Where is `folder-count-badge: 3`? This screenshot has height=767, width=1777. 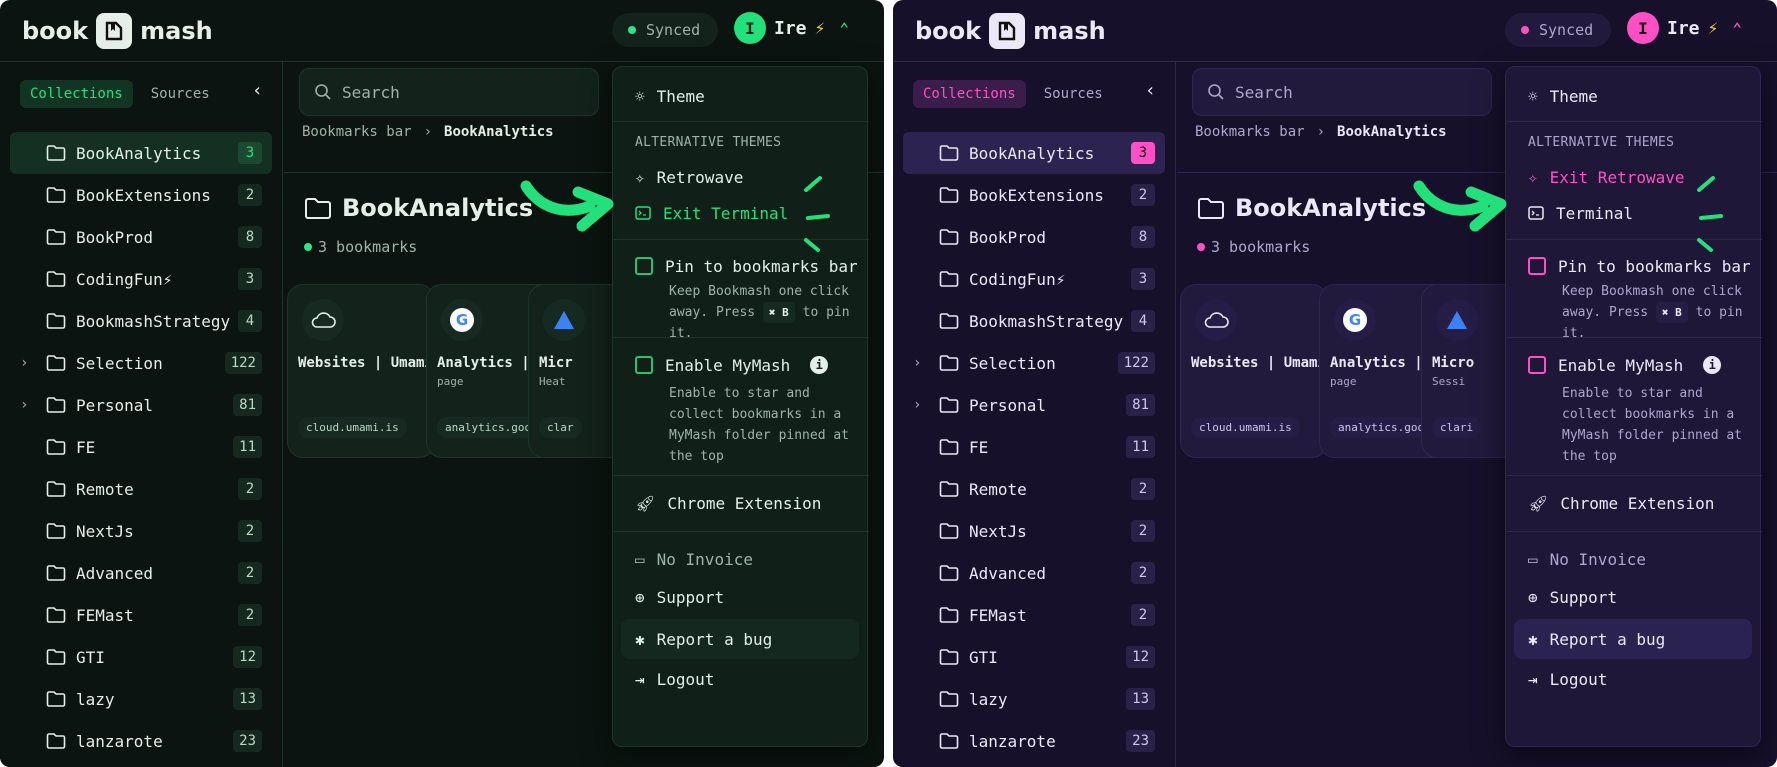
folder-count-badge: 3 is located at coordinates (1143, 153).